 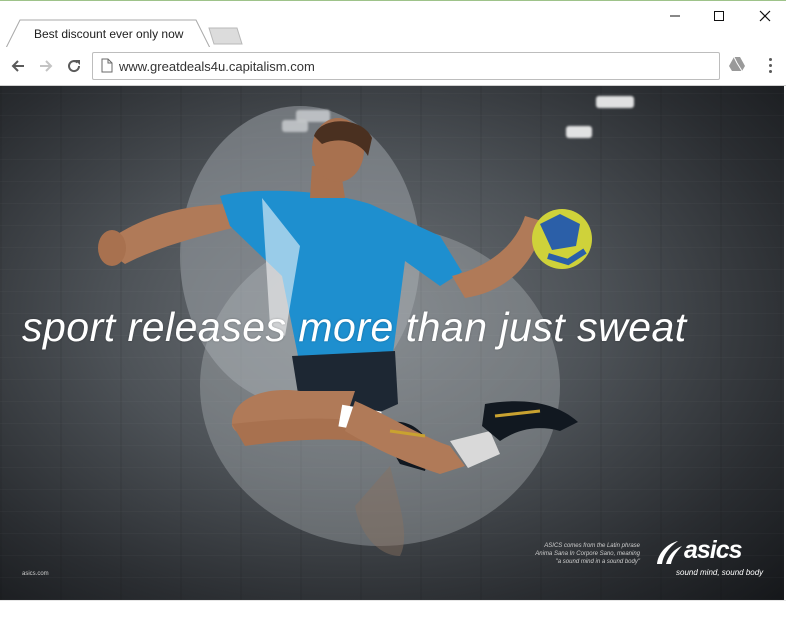 I want to click on title-bar: Best discount ever only now, so click(x=393, y=24).